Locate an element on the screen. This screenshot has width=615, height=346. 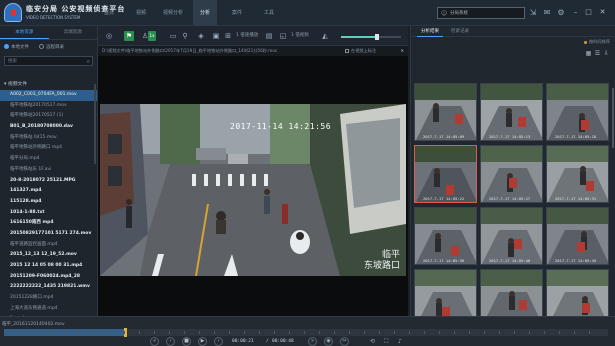
target-icon: ◎ is located at coordinates (109, 36).